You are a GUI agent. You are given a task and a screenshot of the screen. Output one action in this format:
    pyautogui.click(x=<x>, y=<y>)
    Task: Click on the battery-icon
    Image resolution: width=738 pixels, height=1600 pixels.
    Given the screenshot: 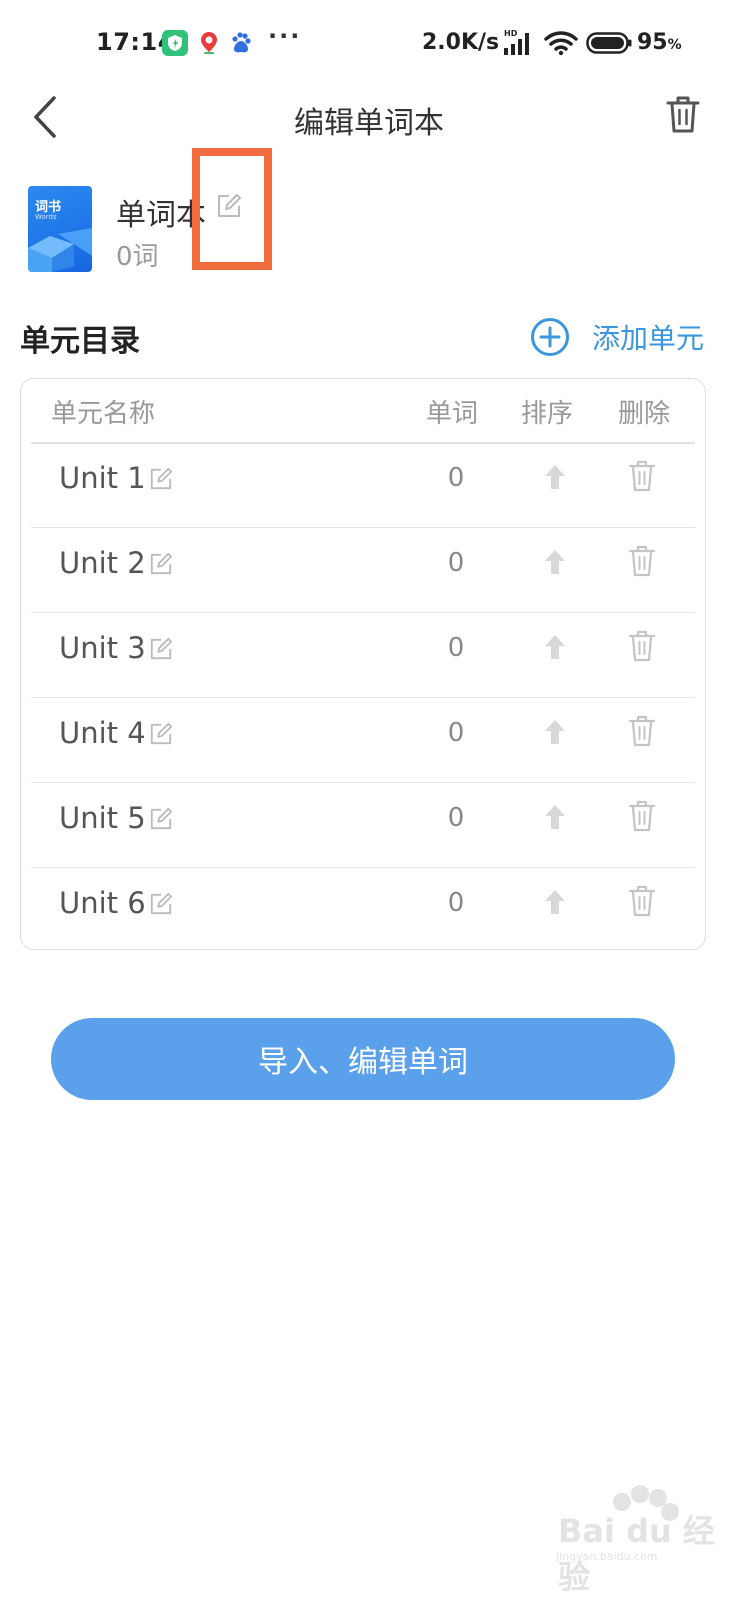 What is the action you would take?
    pyautogui.click(x=609, y=43)
    